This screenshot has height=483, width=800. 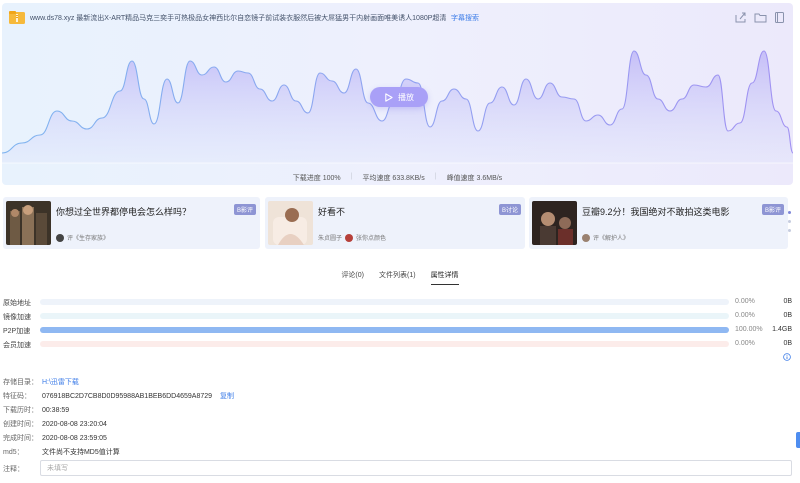 I want to click on side-handle, so click(x=798, y=440).